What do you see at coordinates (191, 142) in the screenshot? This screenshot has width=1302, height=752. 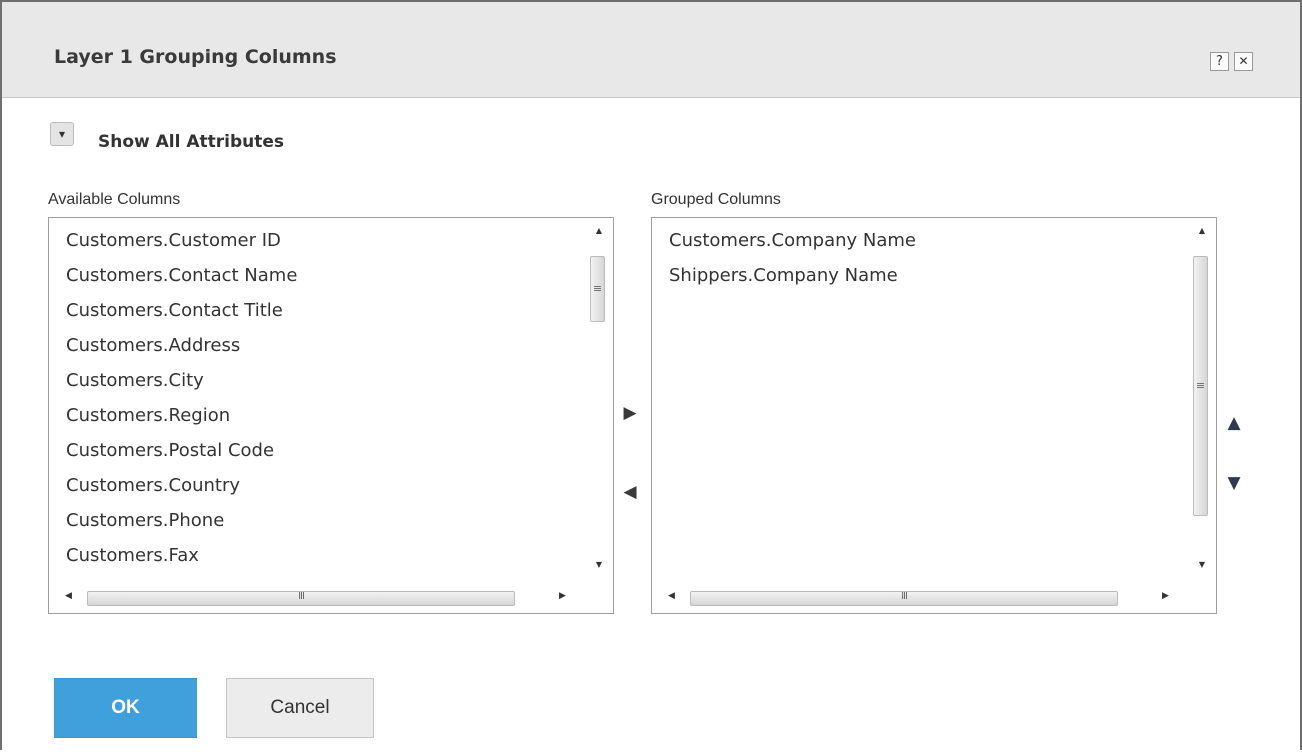 I see `show-all-attributes-label: Show All Attributes` at bounding box center [191, 142].